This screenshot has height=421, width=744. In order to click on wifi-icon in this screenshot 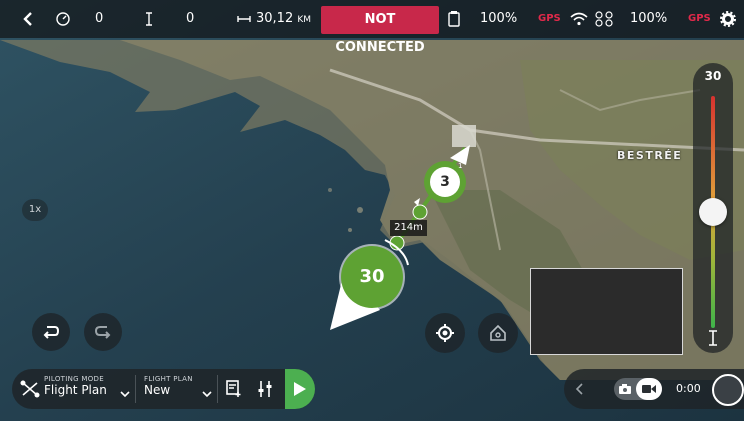, I will do `click(579, 19)`.